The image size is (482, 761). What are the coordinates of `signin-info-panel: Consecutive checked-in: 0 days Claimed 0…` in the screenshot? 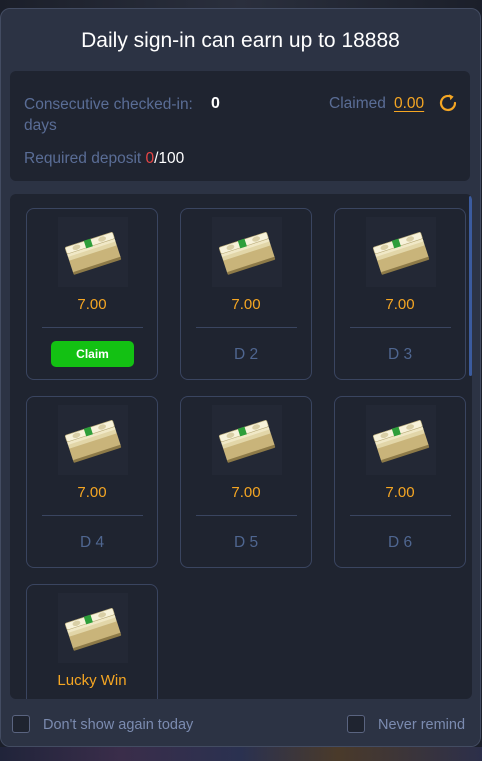 It's located at (240, 126).